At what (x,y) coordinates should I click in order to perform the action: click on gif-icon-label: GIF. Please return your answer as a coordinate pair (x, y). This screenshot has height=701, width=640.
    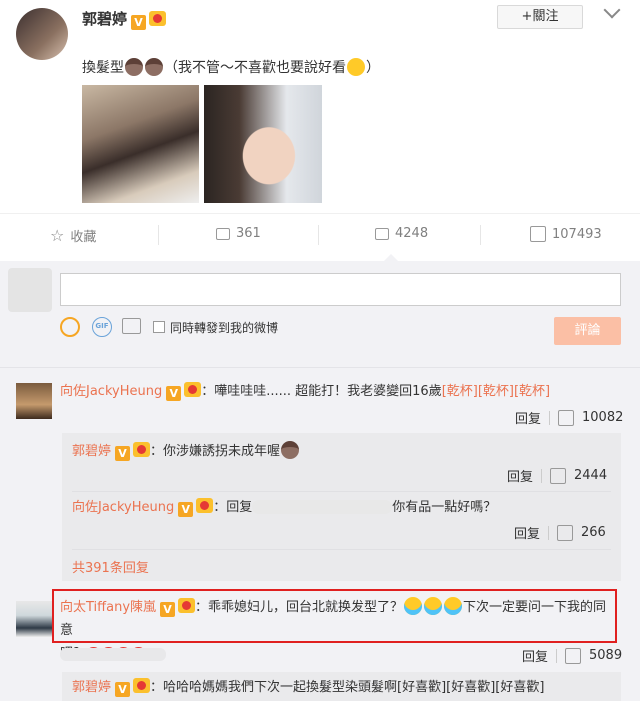
    Looking at the image, I should click on (102, 326).